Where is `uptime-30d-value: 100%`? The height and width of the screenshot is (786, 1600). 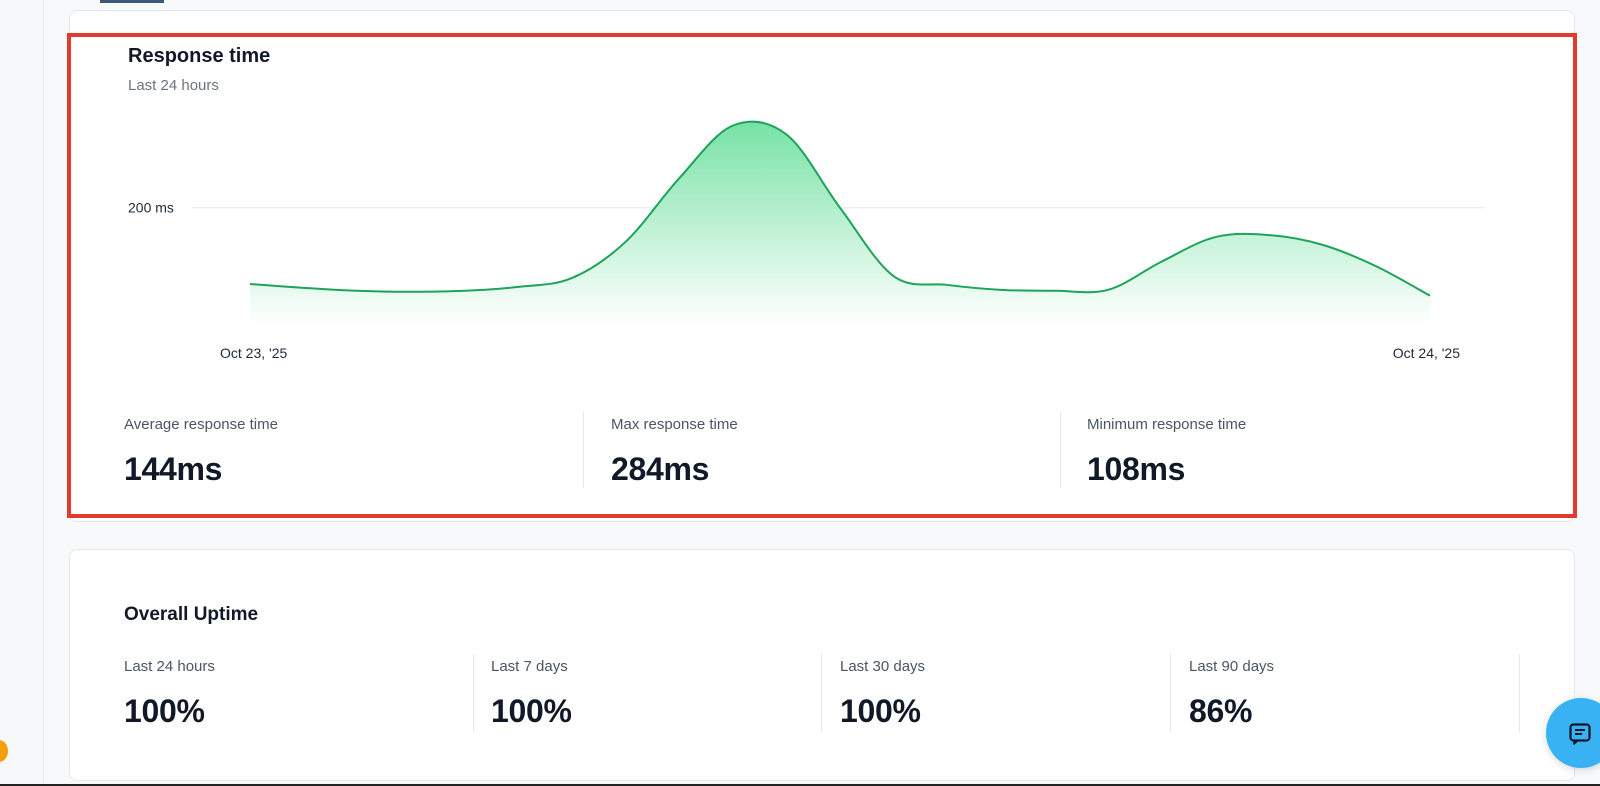 uptime-30d-value: 100% is located at coordinates (880, 711).